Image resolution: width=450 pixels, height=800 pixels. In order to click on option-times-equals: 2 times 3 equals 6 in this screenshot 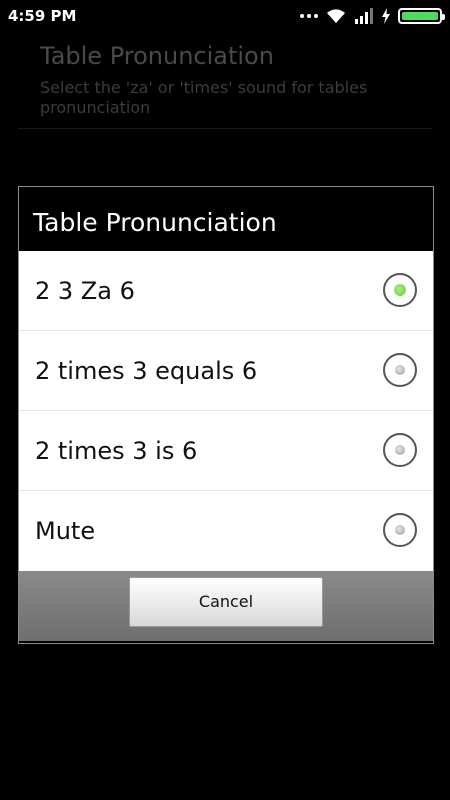, I will do `click(226, 371)`.